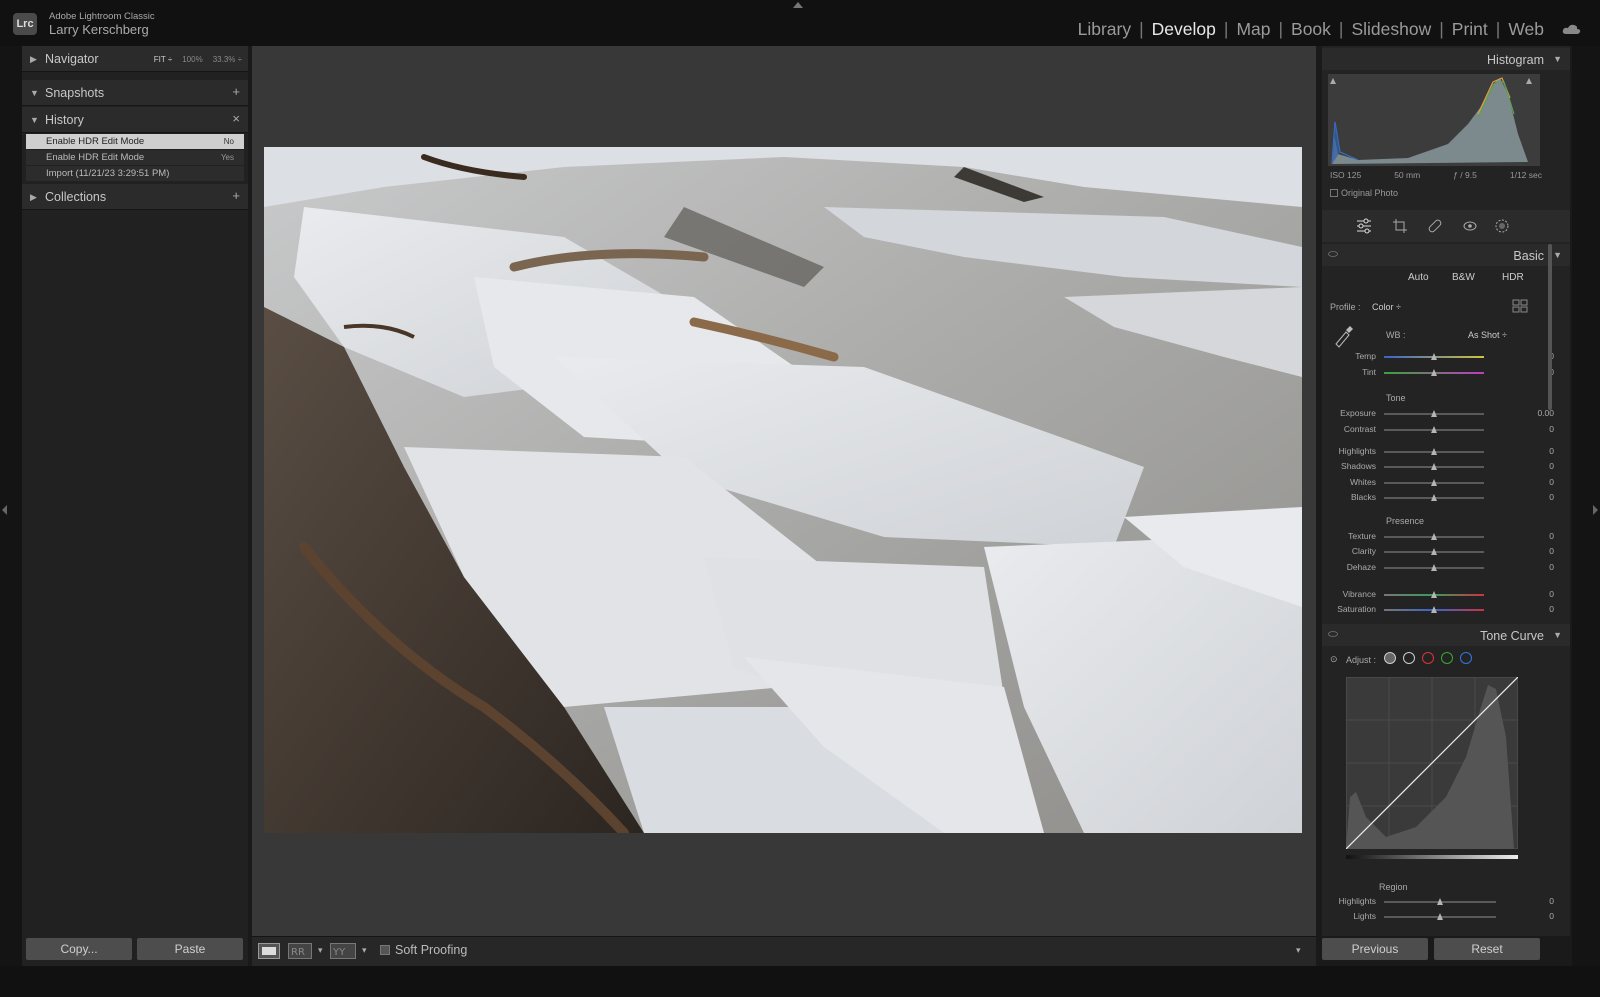  What do you see at coordinates (1400, 226) in the screenshot?
I see `crop-icon` at bounding box center [1400, 226].